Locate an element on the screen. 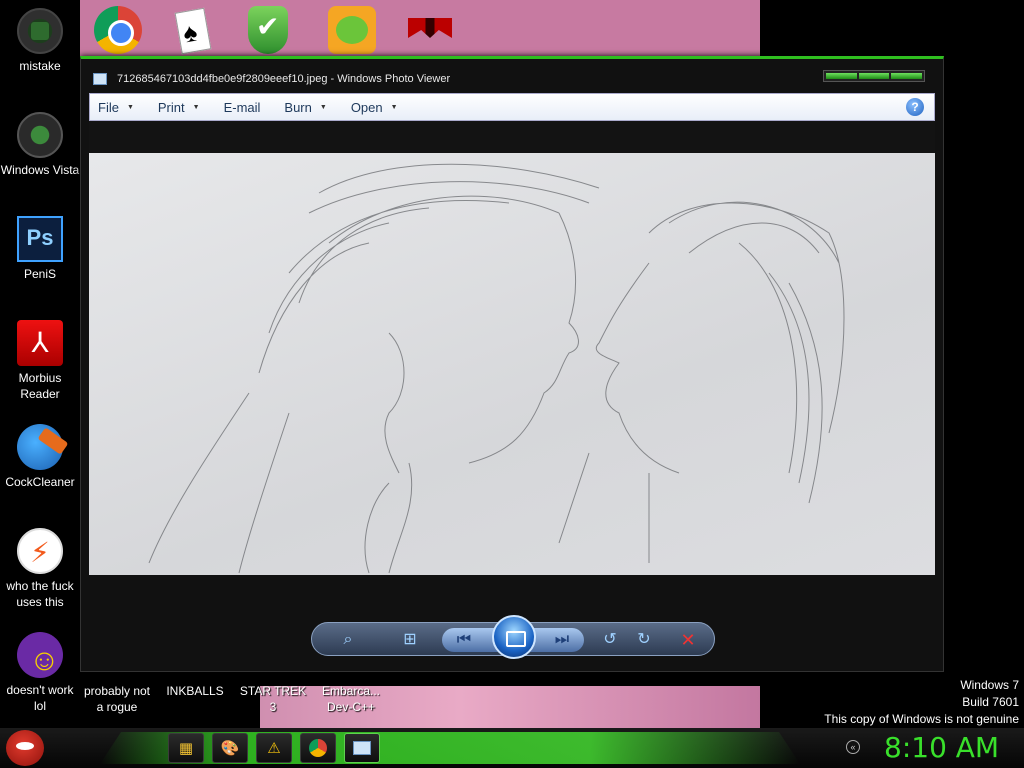 The image size is (1024, 768). menu-open: Open ▼ is located at coordinates (374, 107).